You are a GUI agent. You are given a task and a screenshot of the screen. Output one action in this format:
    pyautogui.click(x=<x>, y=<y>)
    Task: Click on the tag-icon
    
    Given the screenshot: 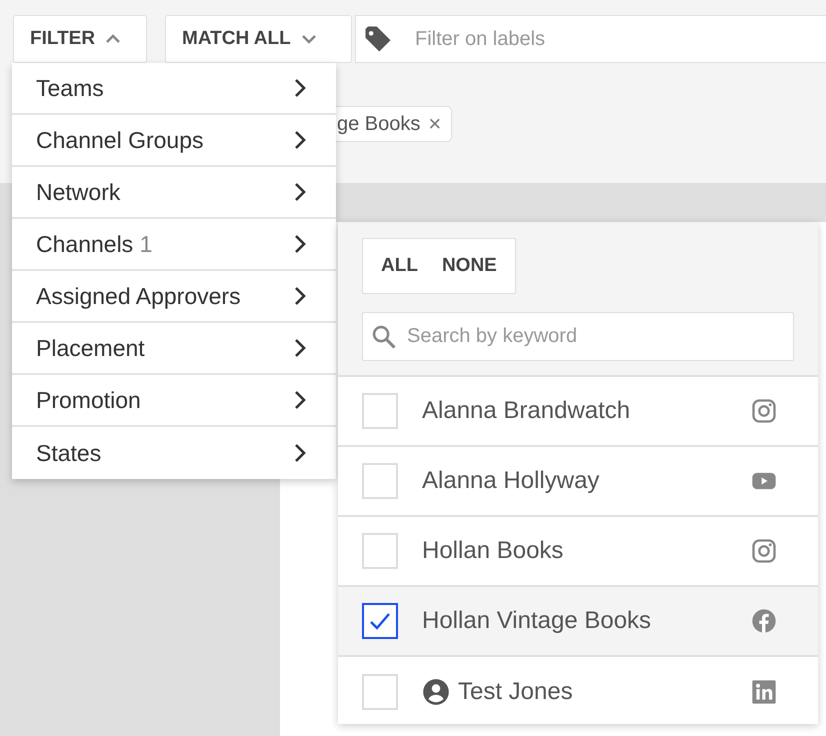 What is the action you would take?
    pyautogui.click(x=378, y=39)
    